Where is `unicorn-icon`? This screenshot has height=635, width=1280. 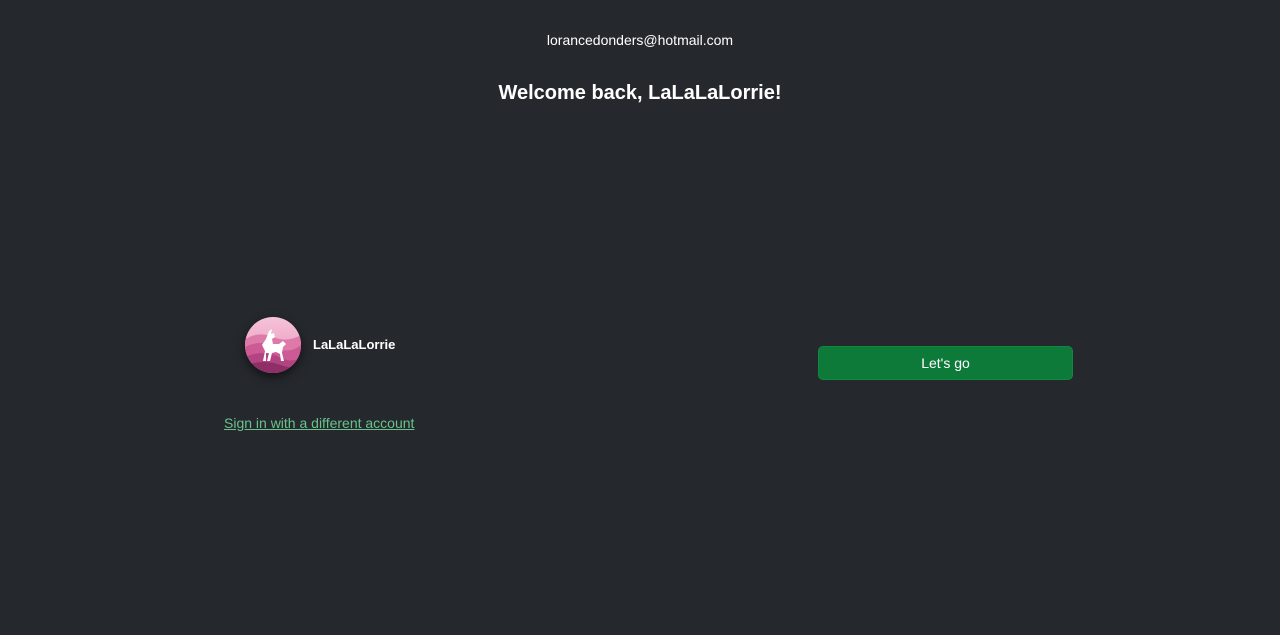 unicorn-icon is located at coordinates (273, 345).